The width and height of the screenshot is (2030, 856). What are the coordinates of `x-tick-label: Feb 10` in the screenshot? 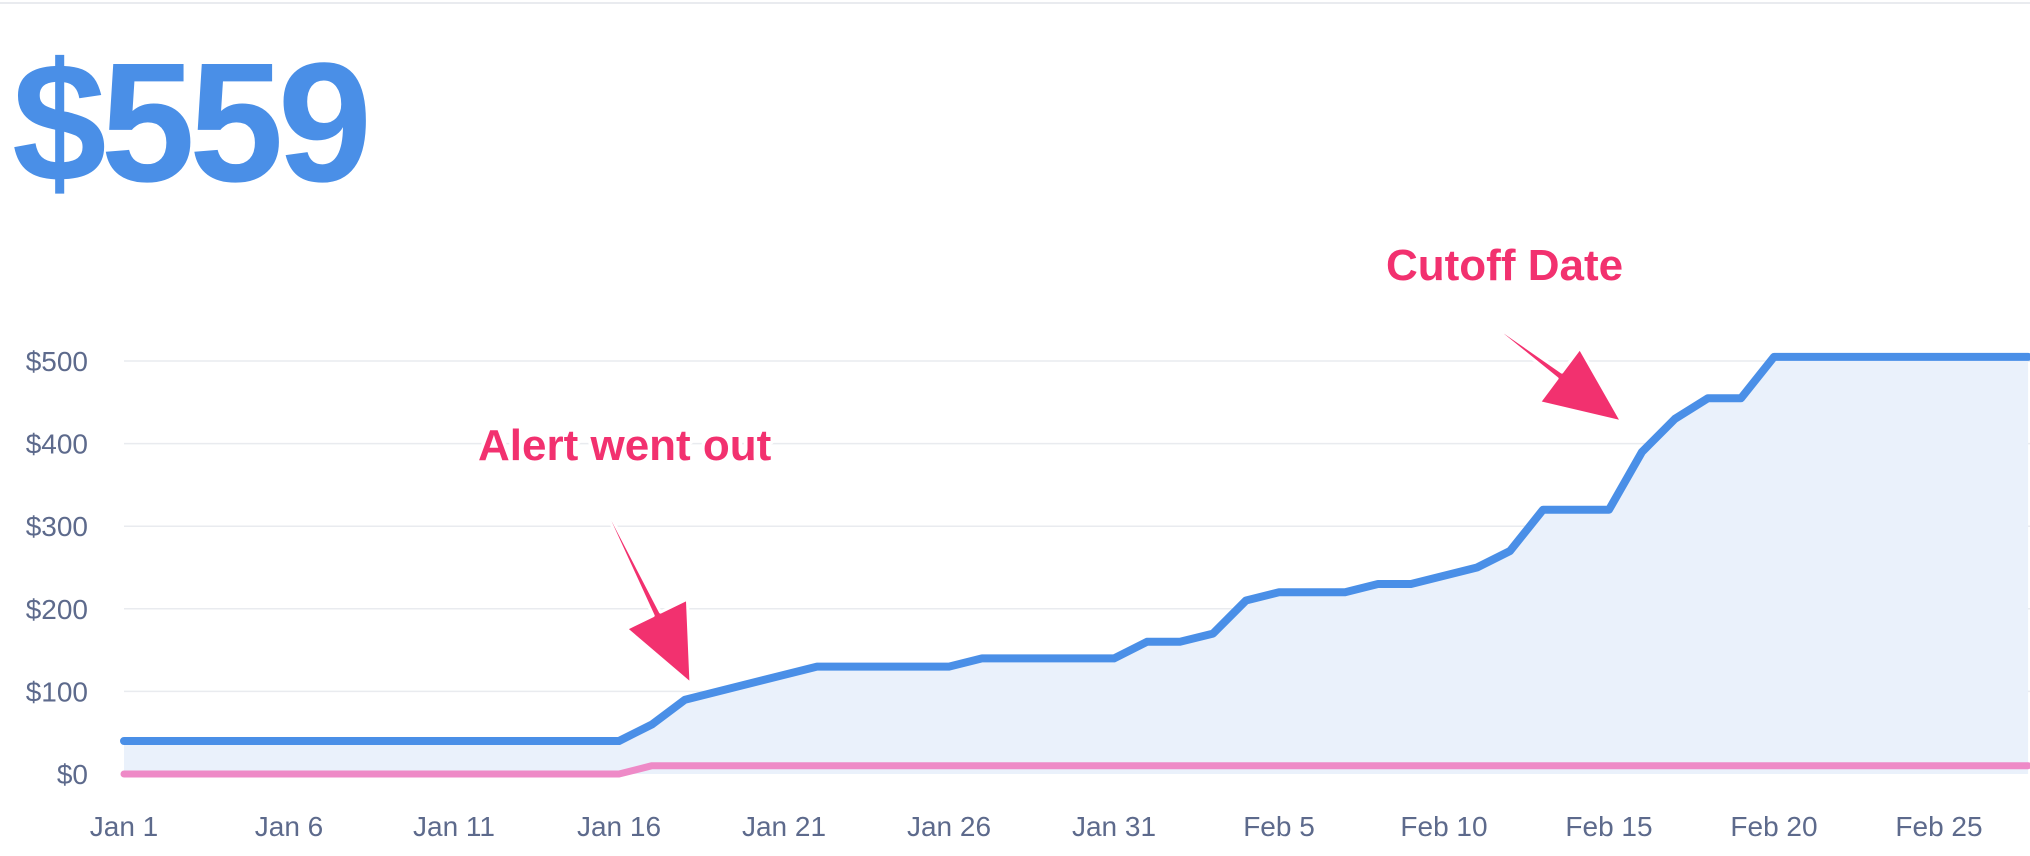 It's located at (1443, 826).